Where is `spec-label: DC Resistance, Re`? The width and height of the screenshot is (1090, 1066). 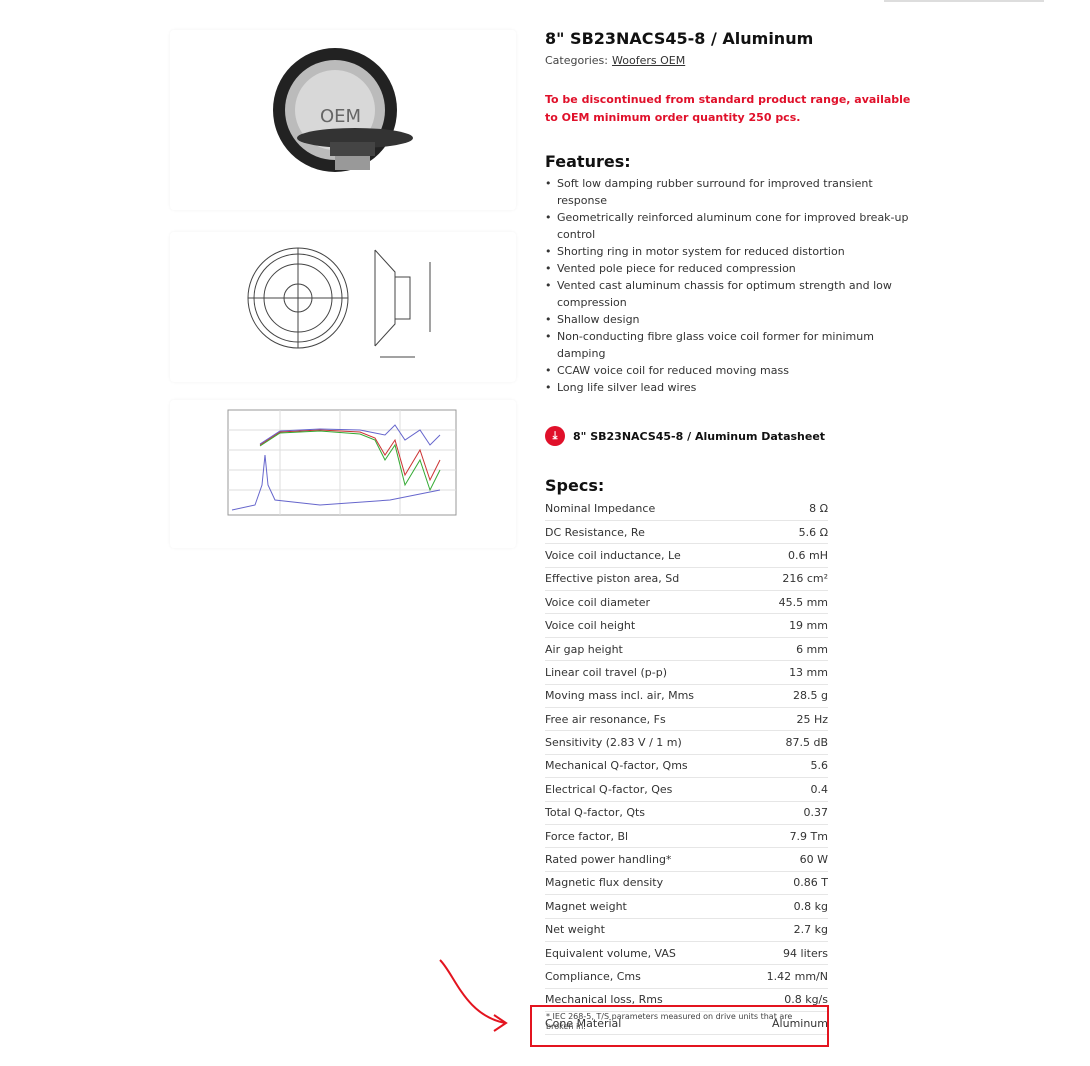
spec-label: DC Resistance, Re is located at coordinates (645, 532).